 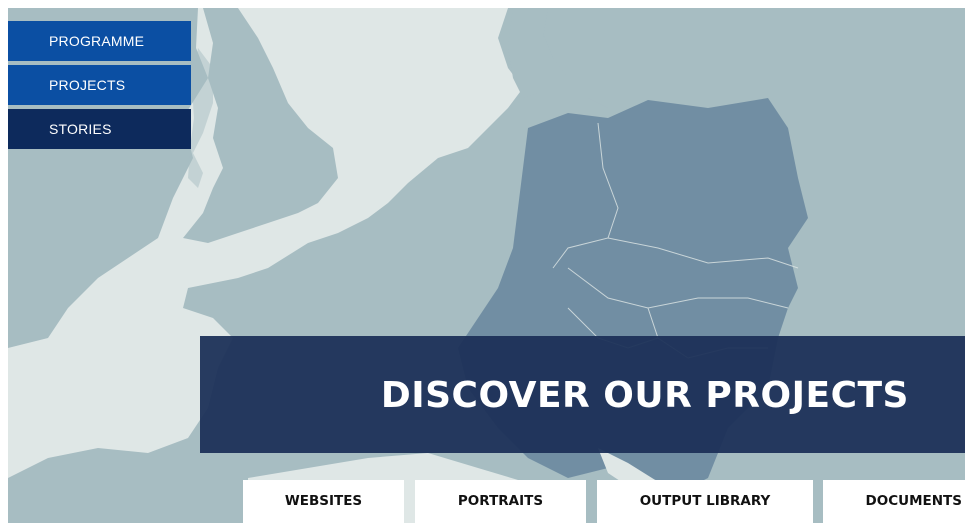 I want to click on tab-portraits: PORTRAITS, so click(x=500, y=501).